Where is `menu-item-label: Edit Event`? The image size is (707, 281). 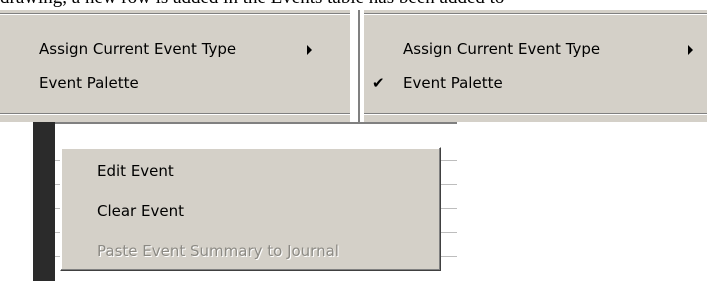
menu-item-label: Edit Event is located at coordinates (135, 171).